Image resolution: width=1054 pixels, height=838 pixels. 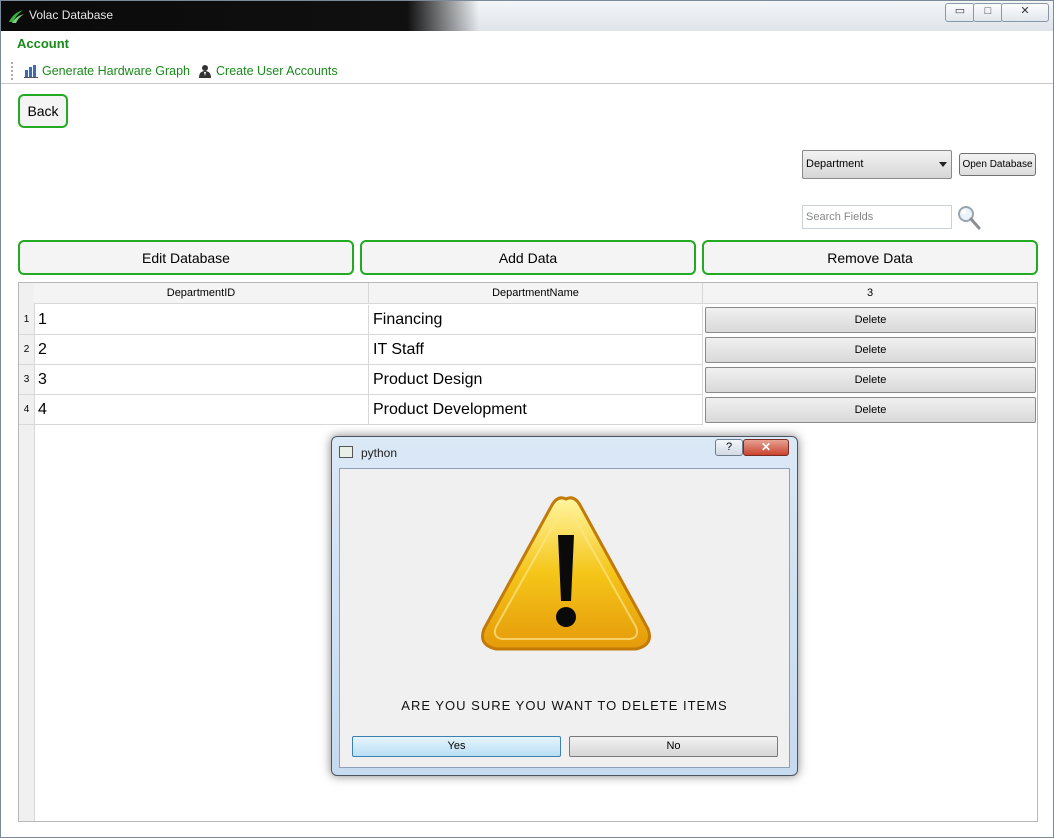 I want to click on cell-department-name: Product Development, so click(x=536, y=410).